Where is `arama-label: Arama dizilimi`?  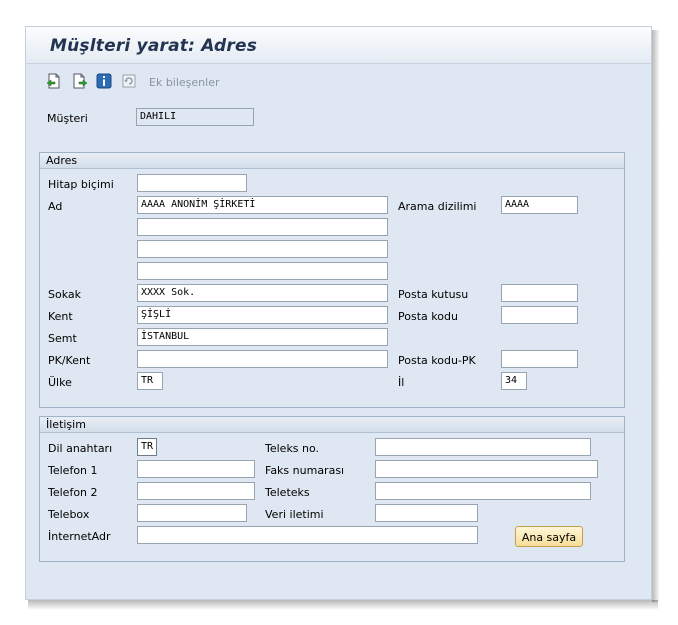
arama-label: Arama dizilimi is located at coordinates (437, 206).